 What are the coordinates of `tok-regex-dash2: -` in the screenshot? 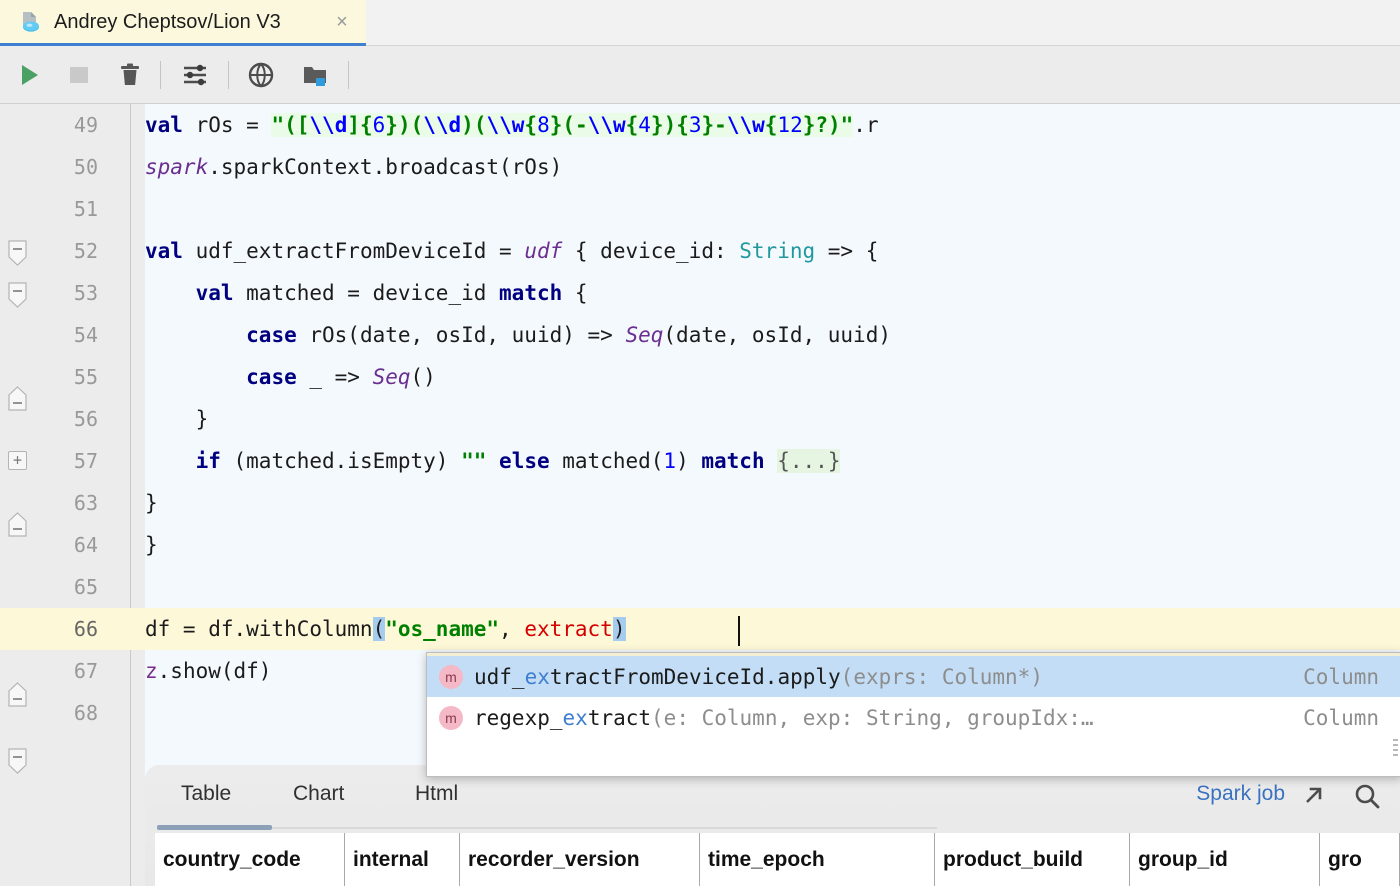 It's located at (720, 125).